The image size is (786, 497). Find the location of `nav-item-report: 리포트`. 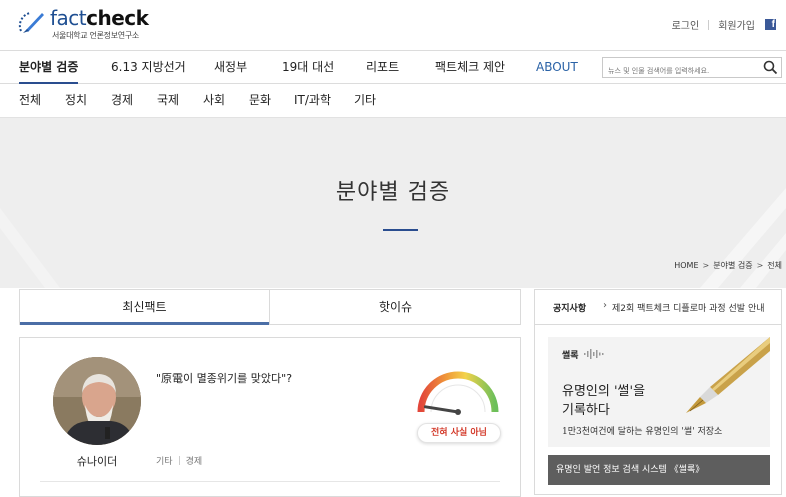

nav-item-report: 리포트 is located at coordinates (382, 67).